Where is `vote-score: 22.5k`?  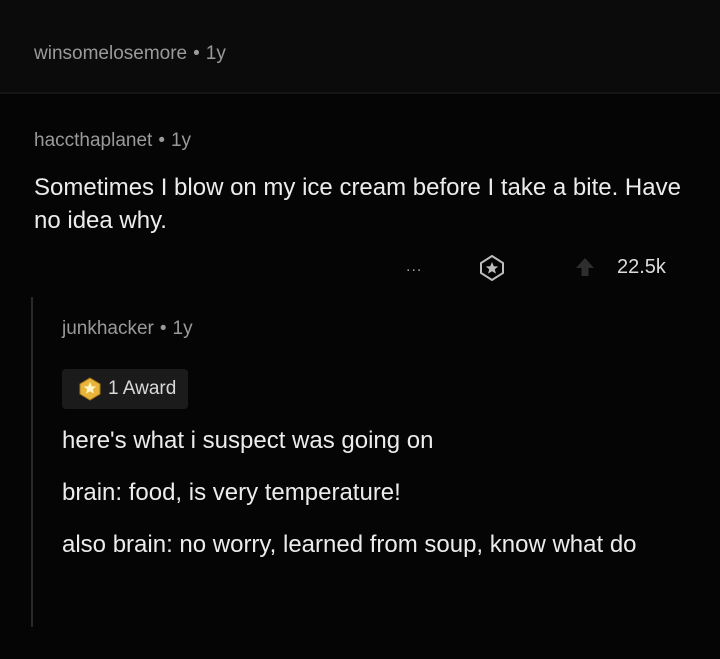 vote-score: 22.5k is located at coordinates (641, 267).